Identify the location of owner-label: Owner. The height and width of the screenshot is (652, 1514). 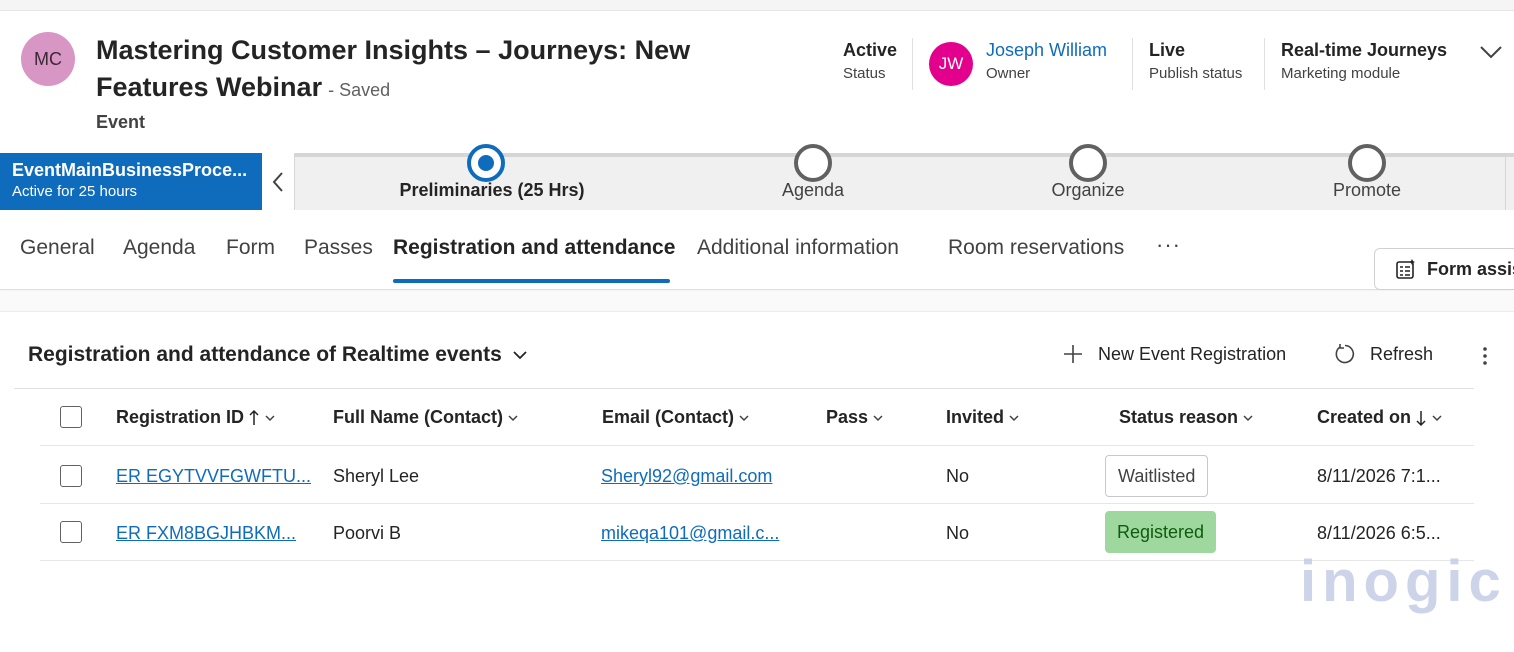
(1008, 73).